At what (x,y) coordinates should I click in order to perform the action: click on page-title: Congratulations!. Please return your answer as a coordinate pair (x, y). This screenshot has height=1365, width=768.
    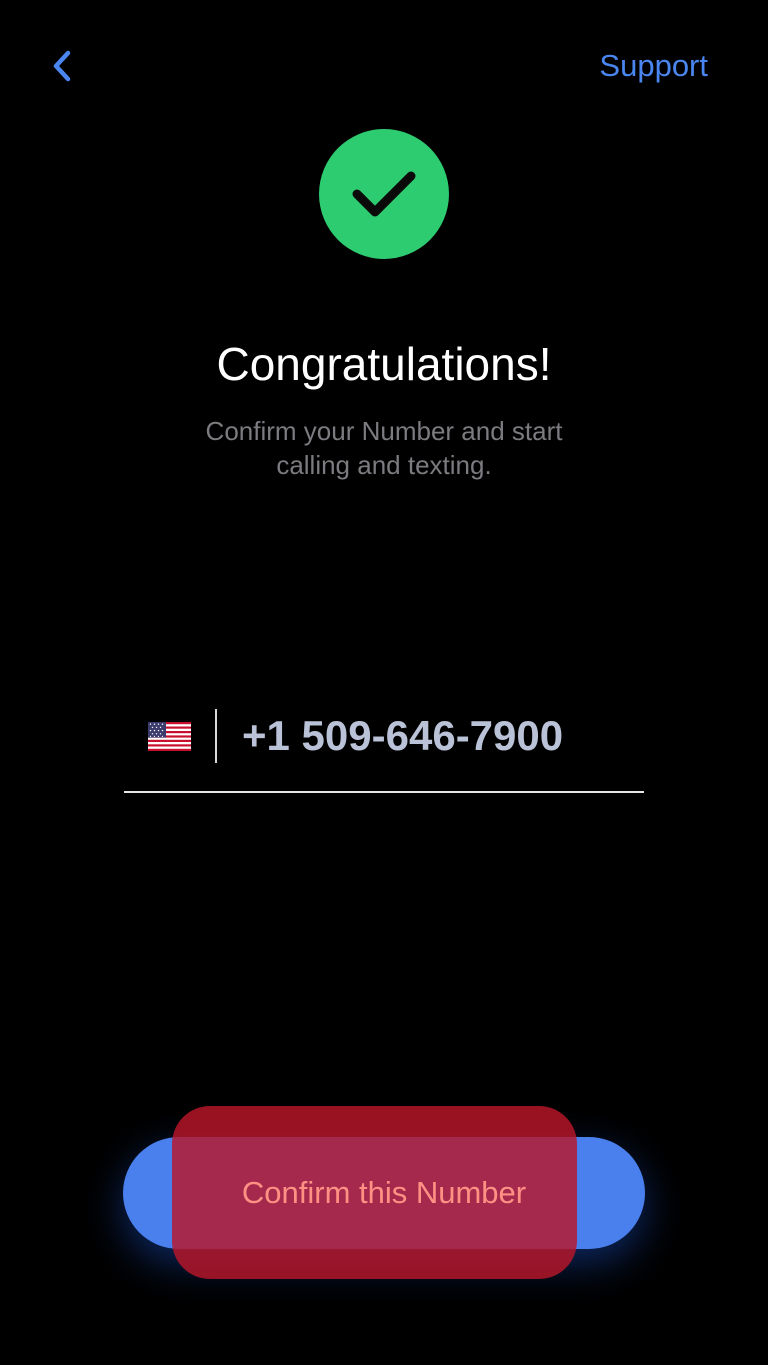
    Looking at the image, I should click on (384, 364).